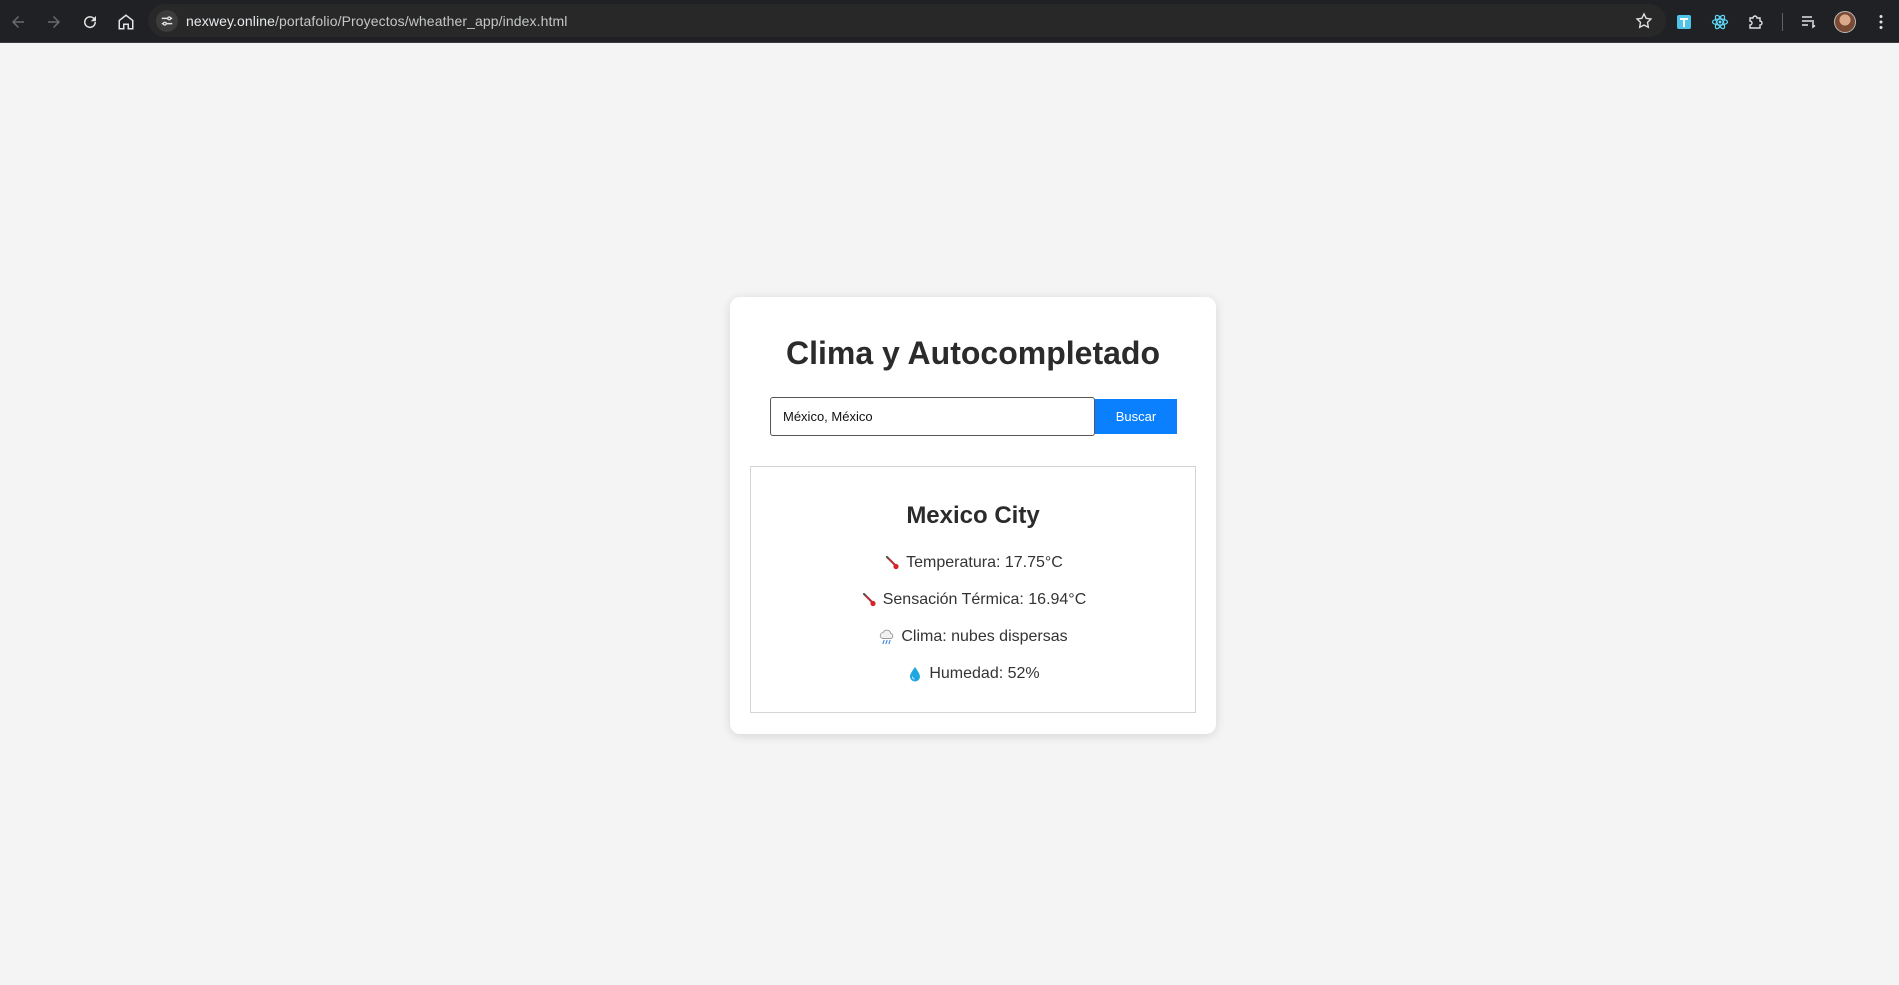  Describe the element at coordinates (230, 20) in the screenshot. I see `url-host: nexwey.online` at that location.